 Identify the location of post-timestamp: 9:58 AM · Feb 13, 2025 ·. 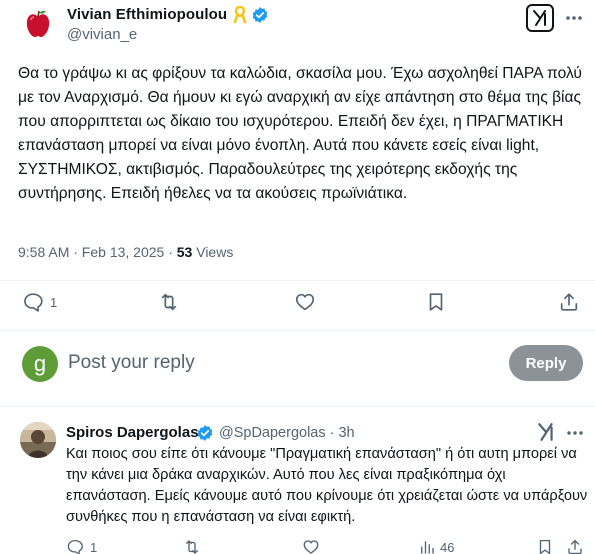
(97, 252).